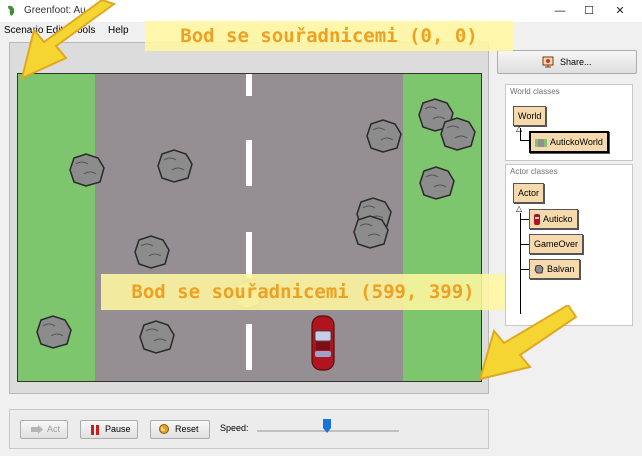  What do you see at coordinates (528, 343) in the screenshot?
I see `arrow-bottom-right-icon` at bounding box center [528, 343].